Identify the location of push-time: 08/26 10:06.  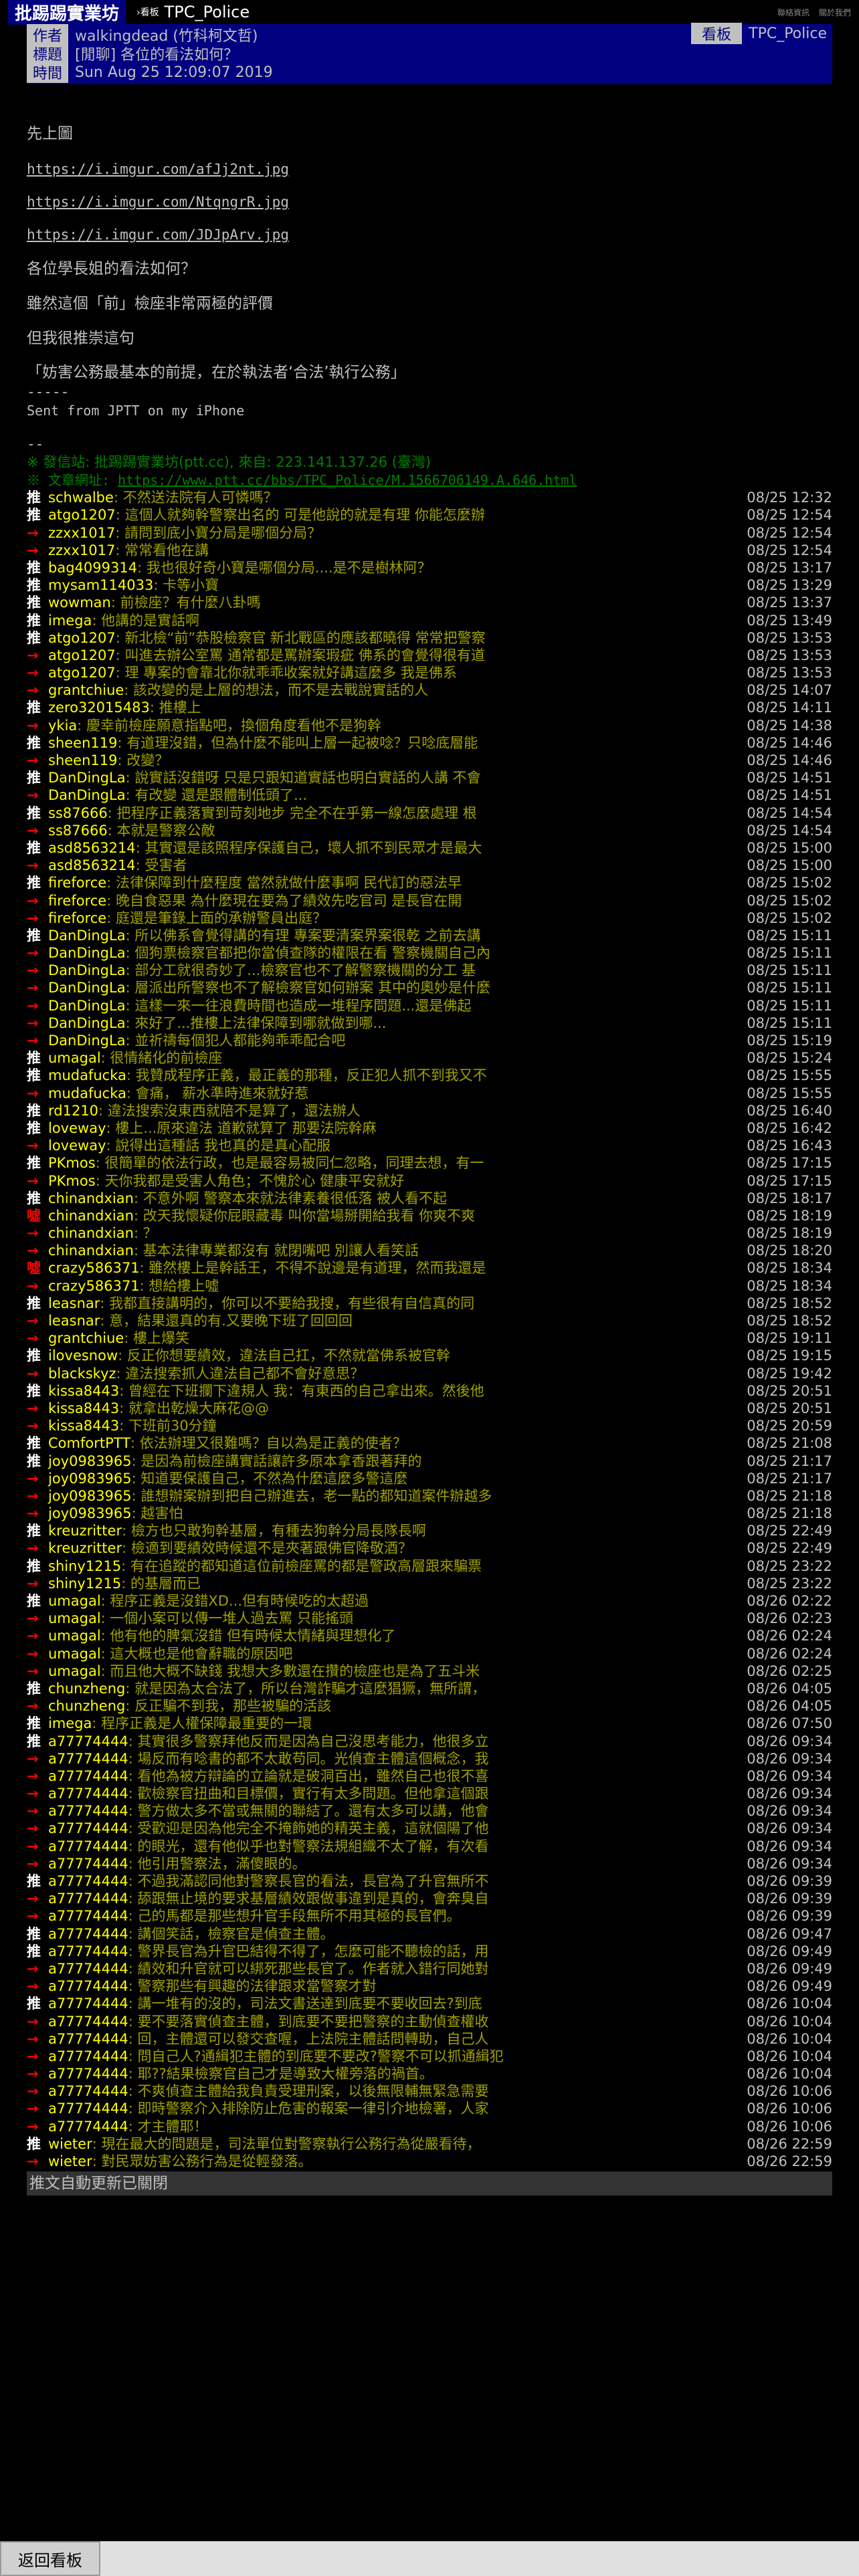
(789, 2109).